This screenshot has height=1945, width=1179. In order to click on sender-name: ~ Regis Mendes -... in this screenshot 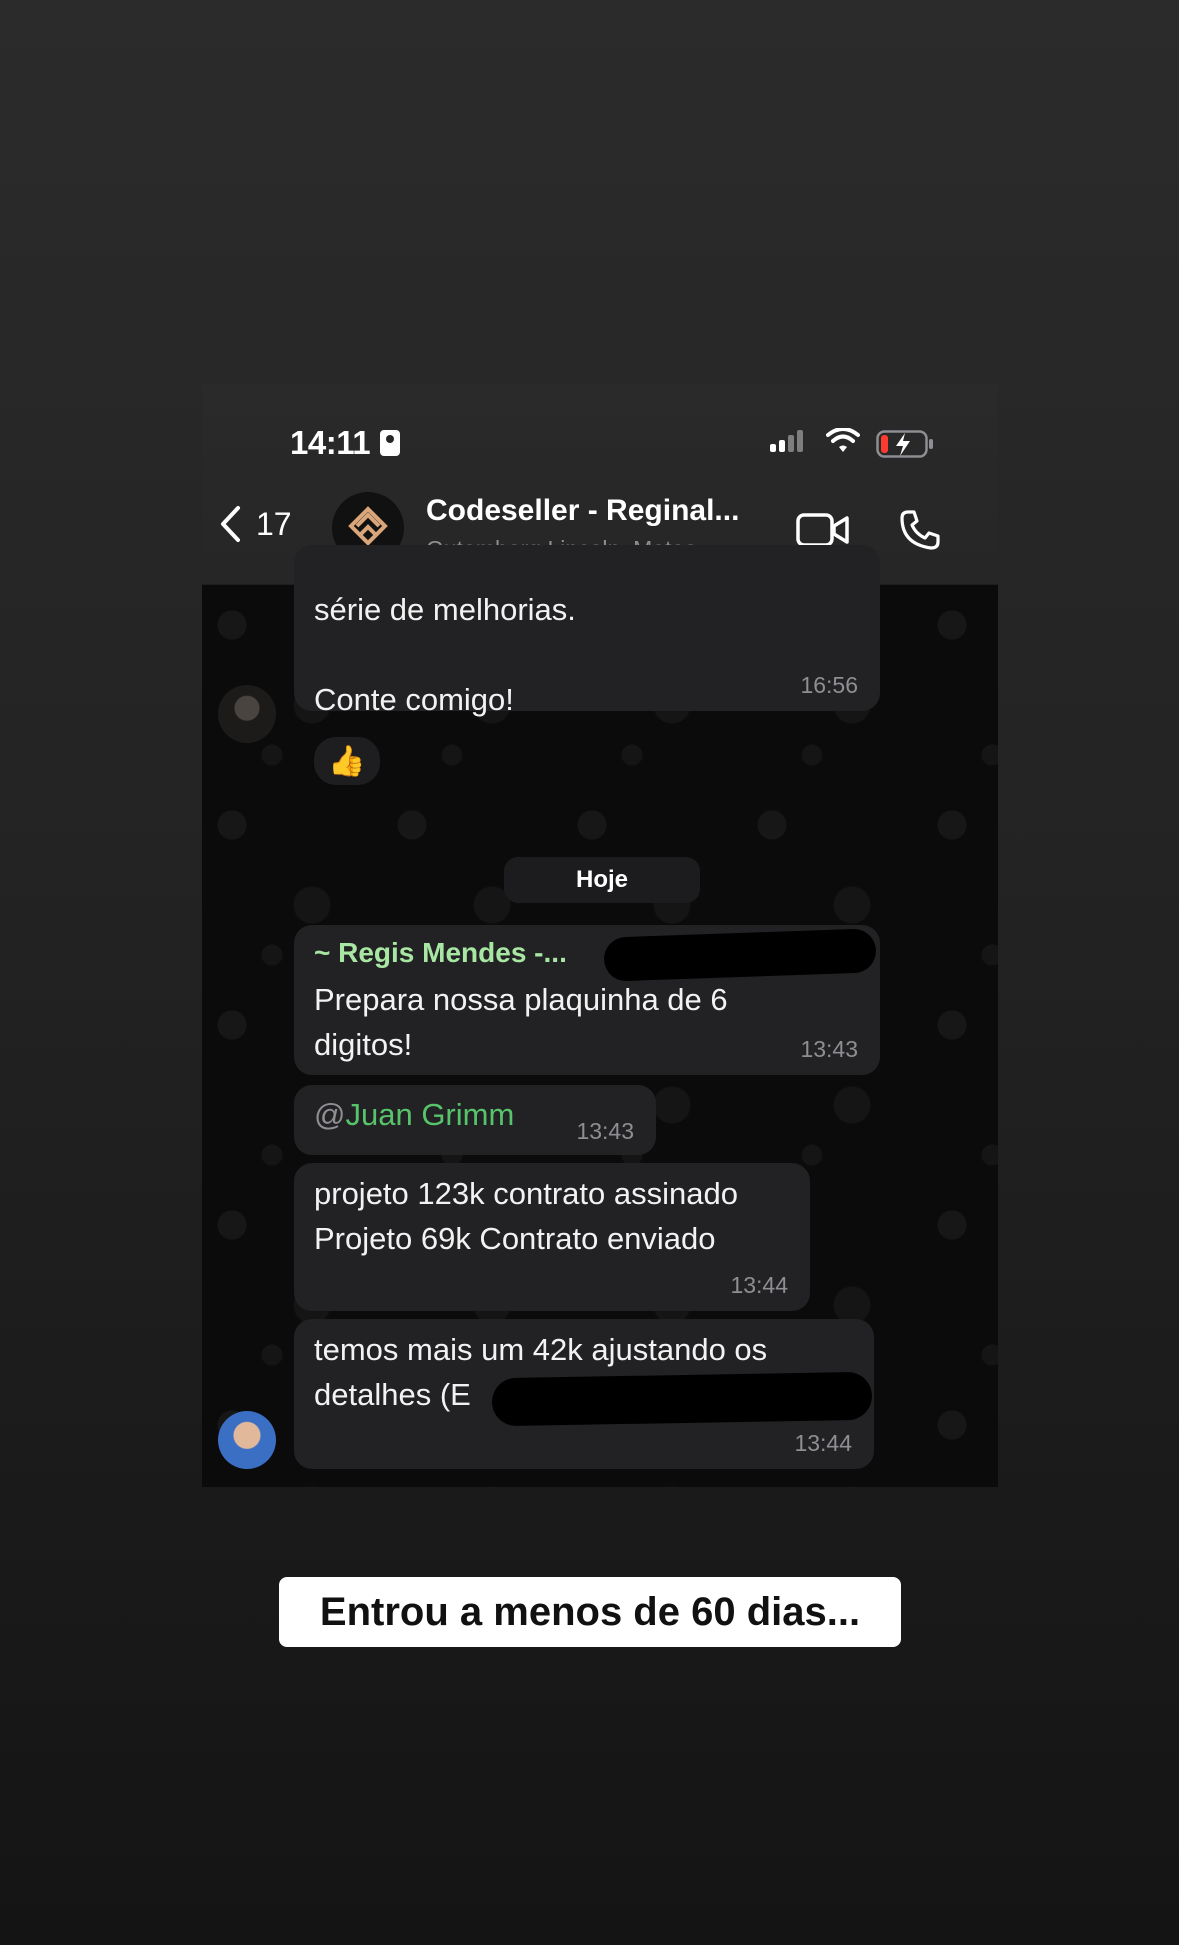, I will do `click(440, 953)`.